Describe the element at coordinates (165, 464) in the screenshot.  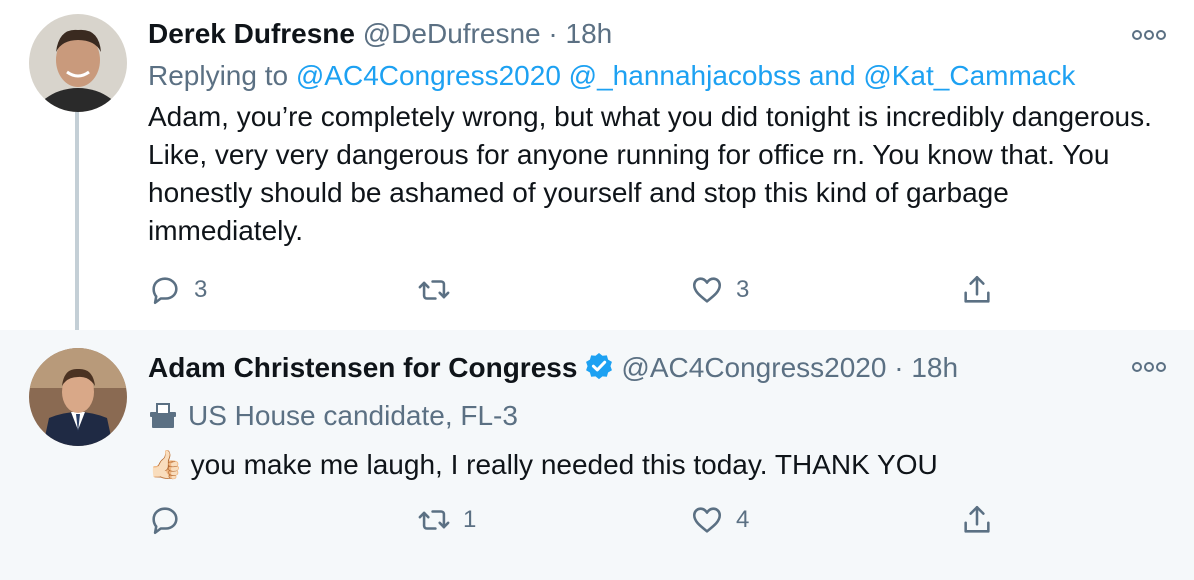
I see `thumbs-up-emoji: 👍🏻` at that location.